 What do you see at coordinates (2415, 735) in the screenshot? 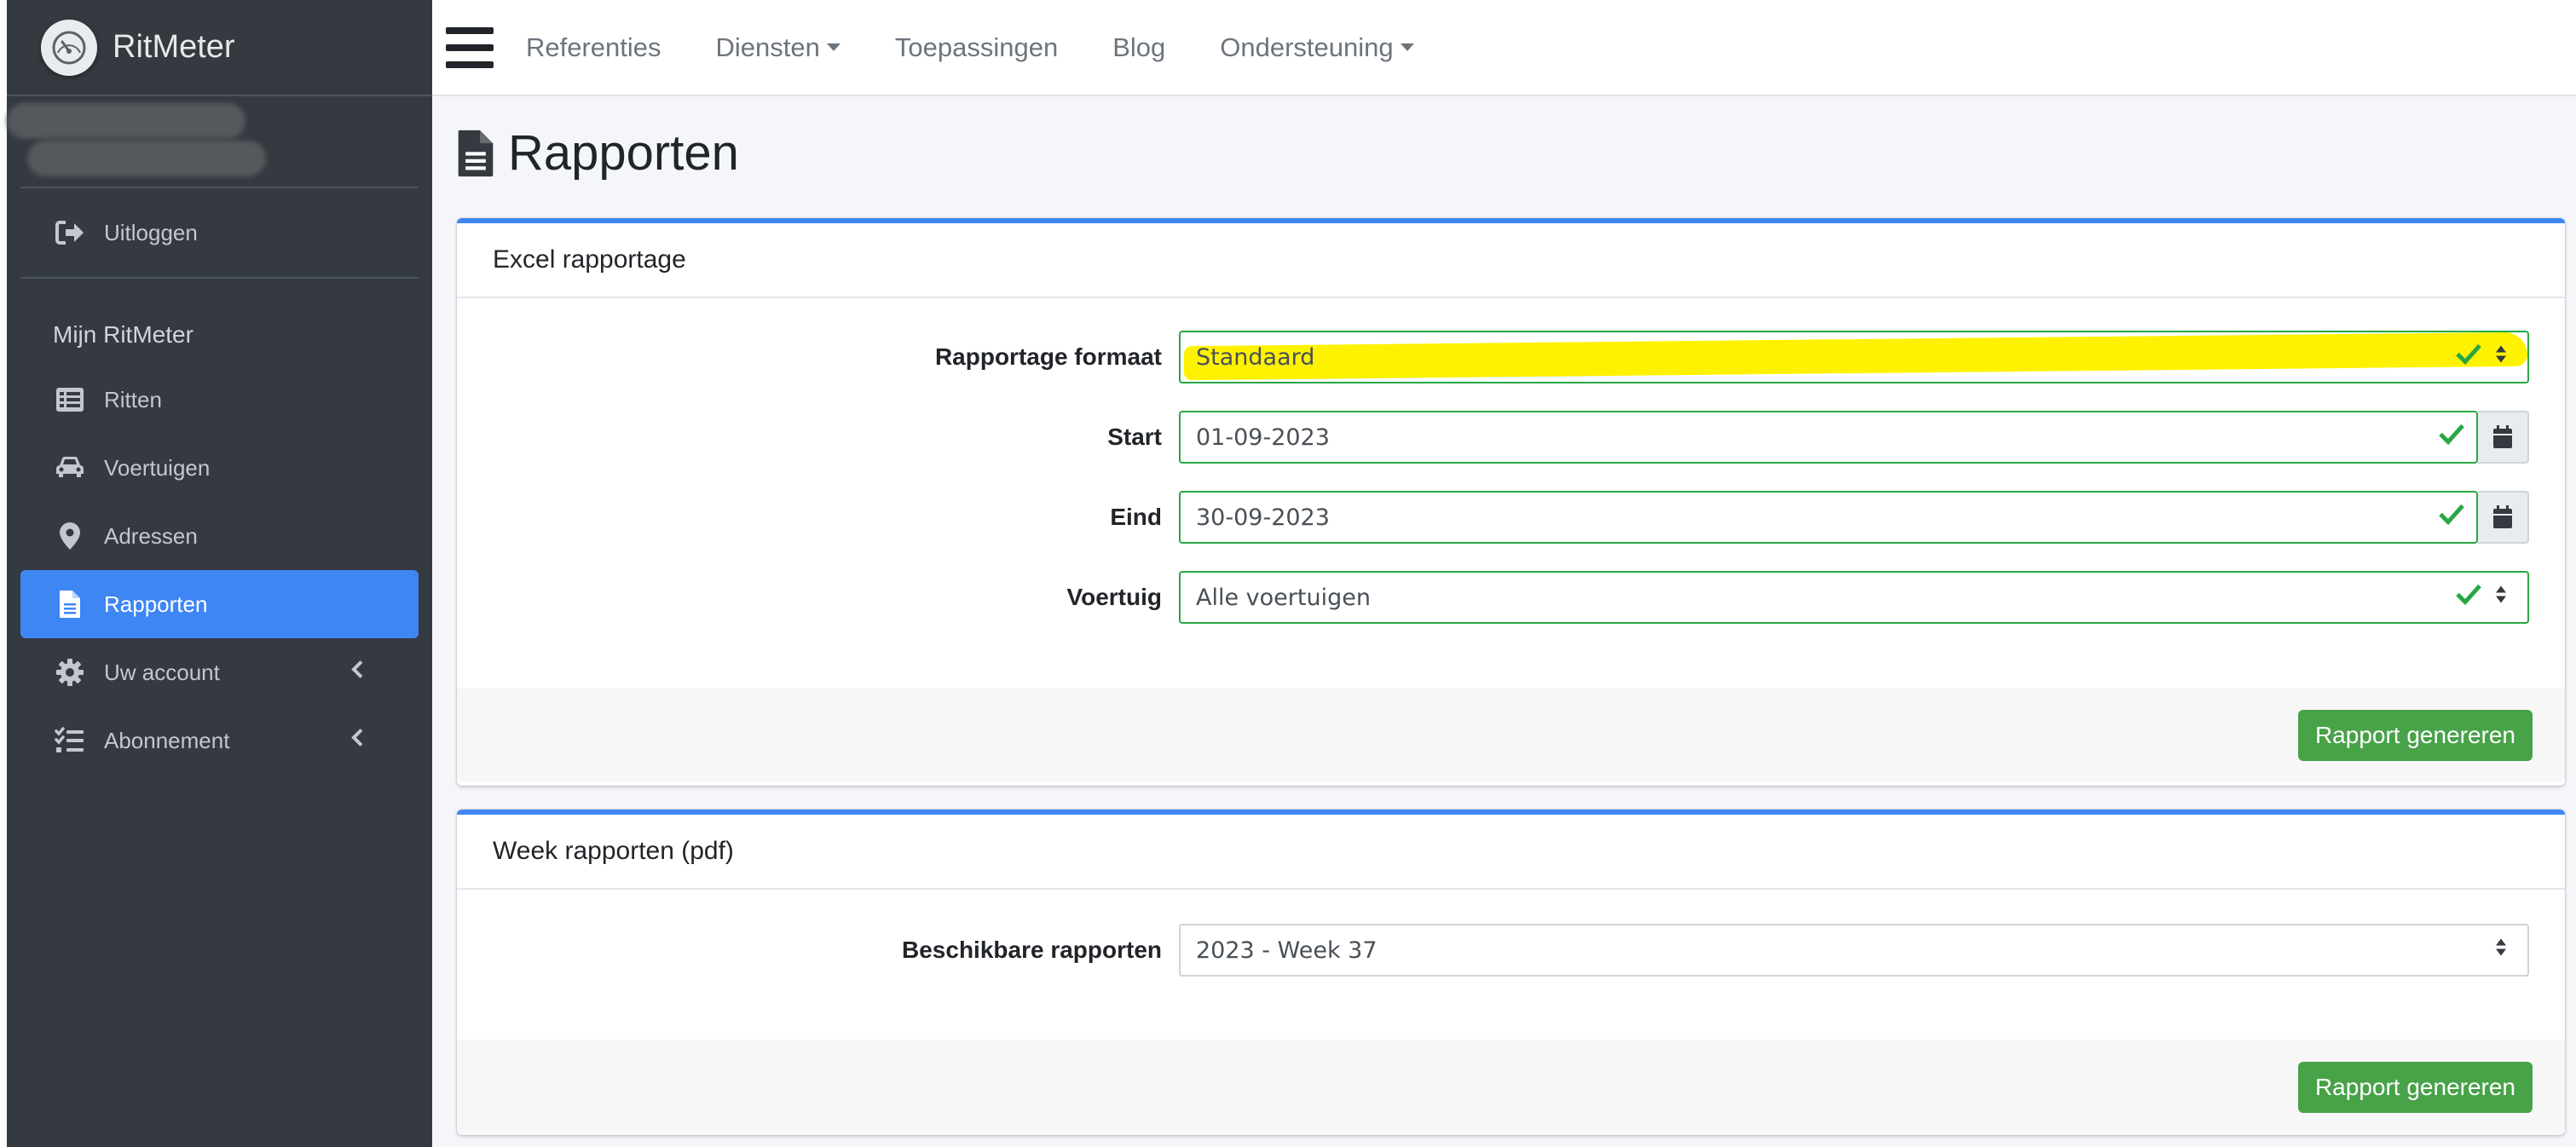
I see `excel-generate-button: Rapport genereren` at bounding box center [2415, 735].